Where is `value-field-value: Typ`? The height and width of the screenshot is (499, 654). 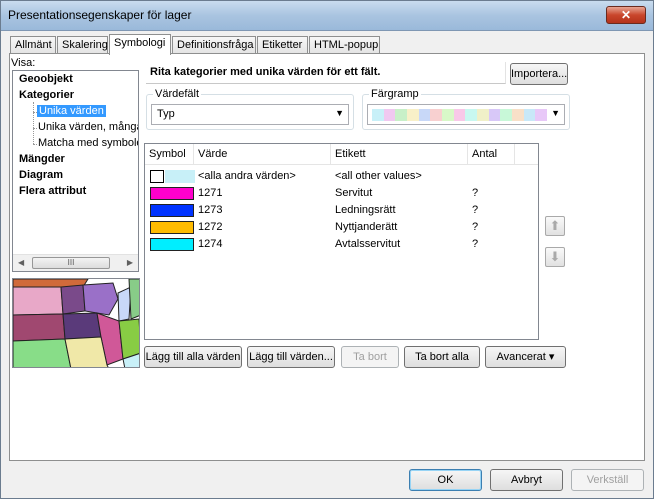
value-field-value: Typ is located at coordinates (166, 114).